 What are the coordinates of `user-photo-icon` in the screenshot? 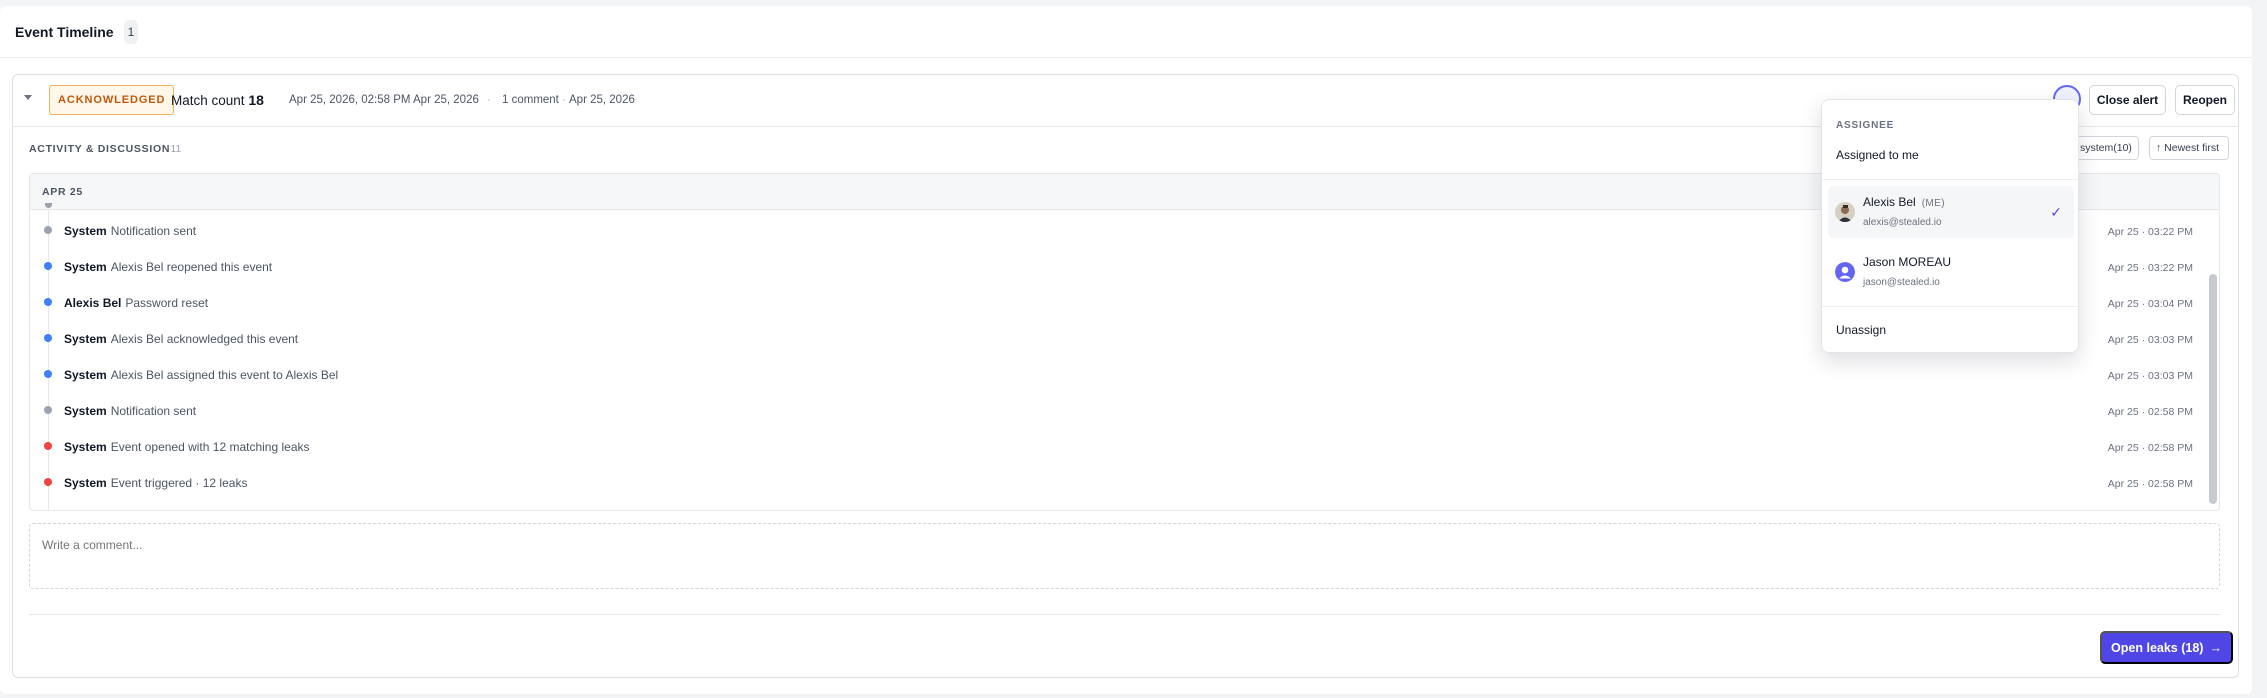 It's located at (1845, 212).